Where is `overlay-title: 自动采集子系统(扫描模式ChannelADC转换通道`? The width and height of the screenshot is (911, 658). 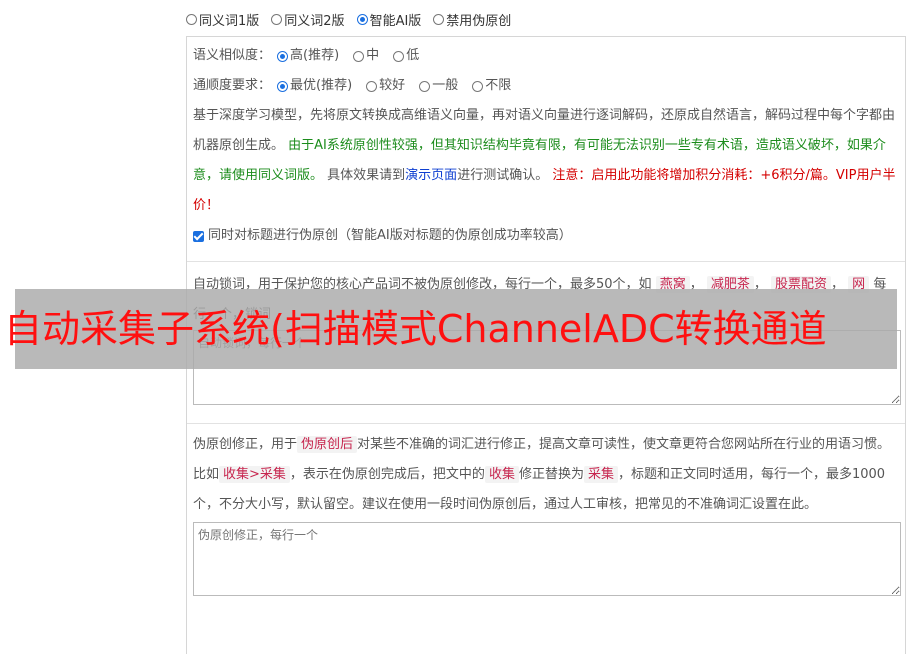 overlay-title: 自动采集子系统(扫描模式ChannelADC转换通道 is located at coordinates (415, 329).